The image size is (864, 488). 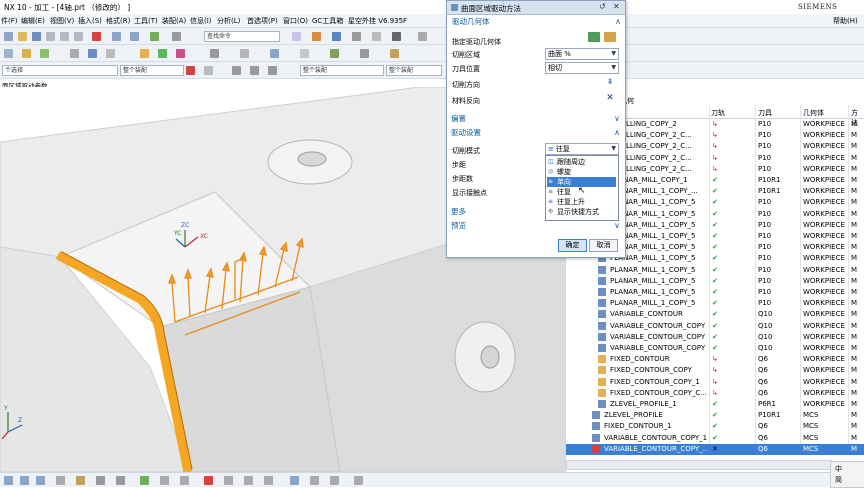 What do you see at coordinates (44, 53) in the screenshot?
I see `tool-icon` at bounding box center [44, 53].